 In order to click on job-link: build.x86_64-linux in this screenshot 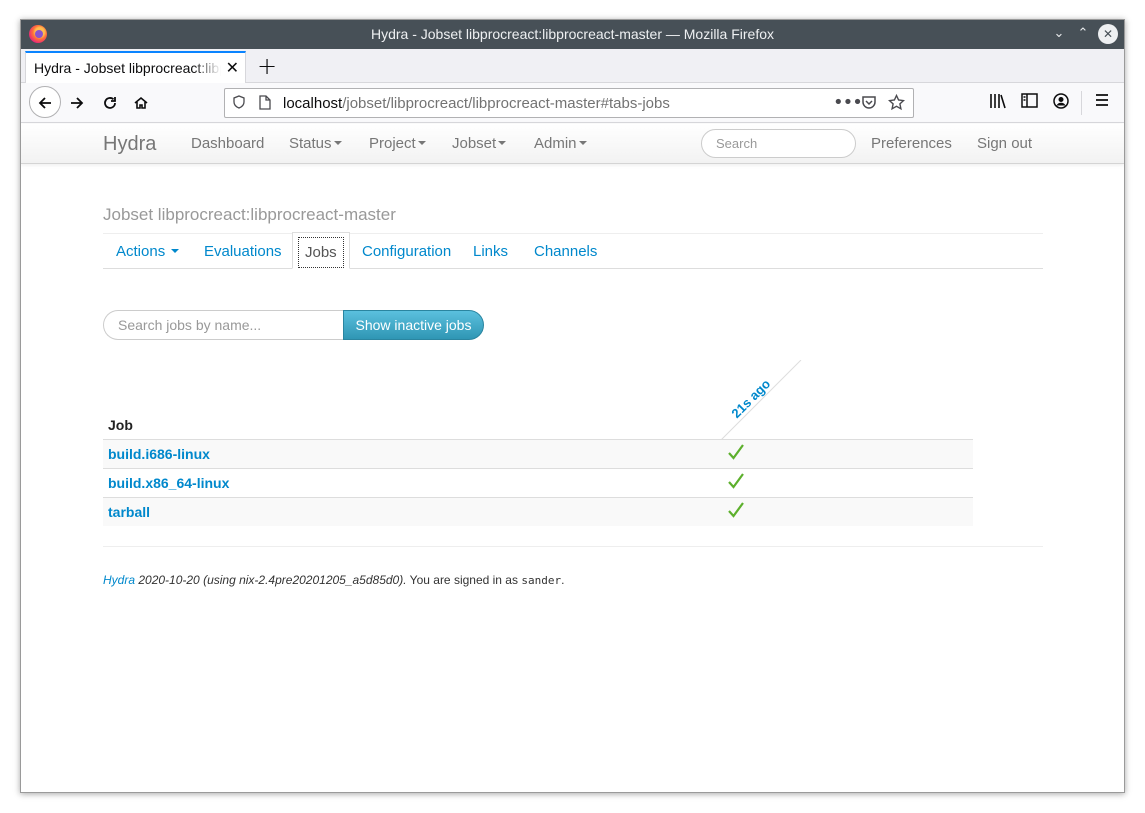, I will do `click(168, 483)`.